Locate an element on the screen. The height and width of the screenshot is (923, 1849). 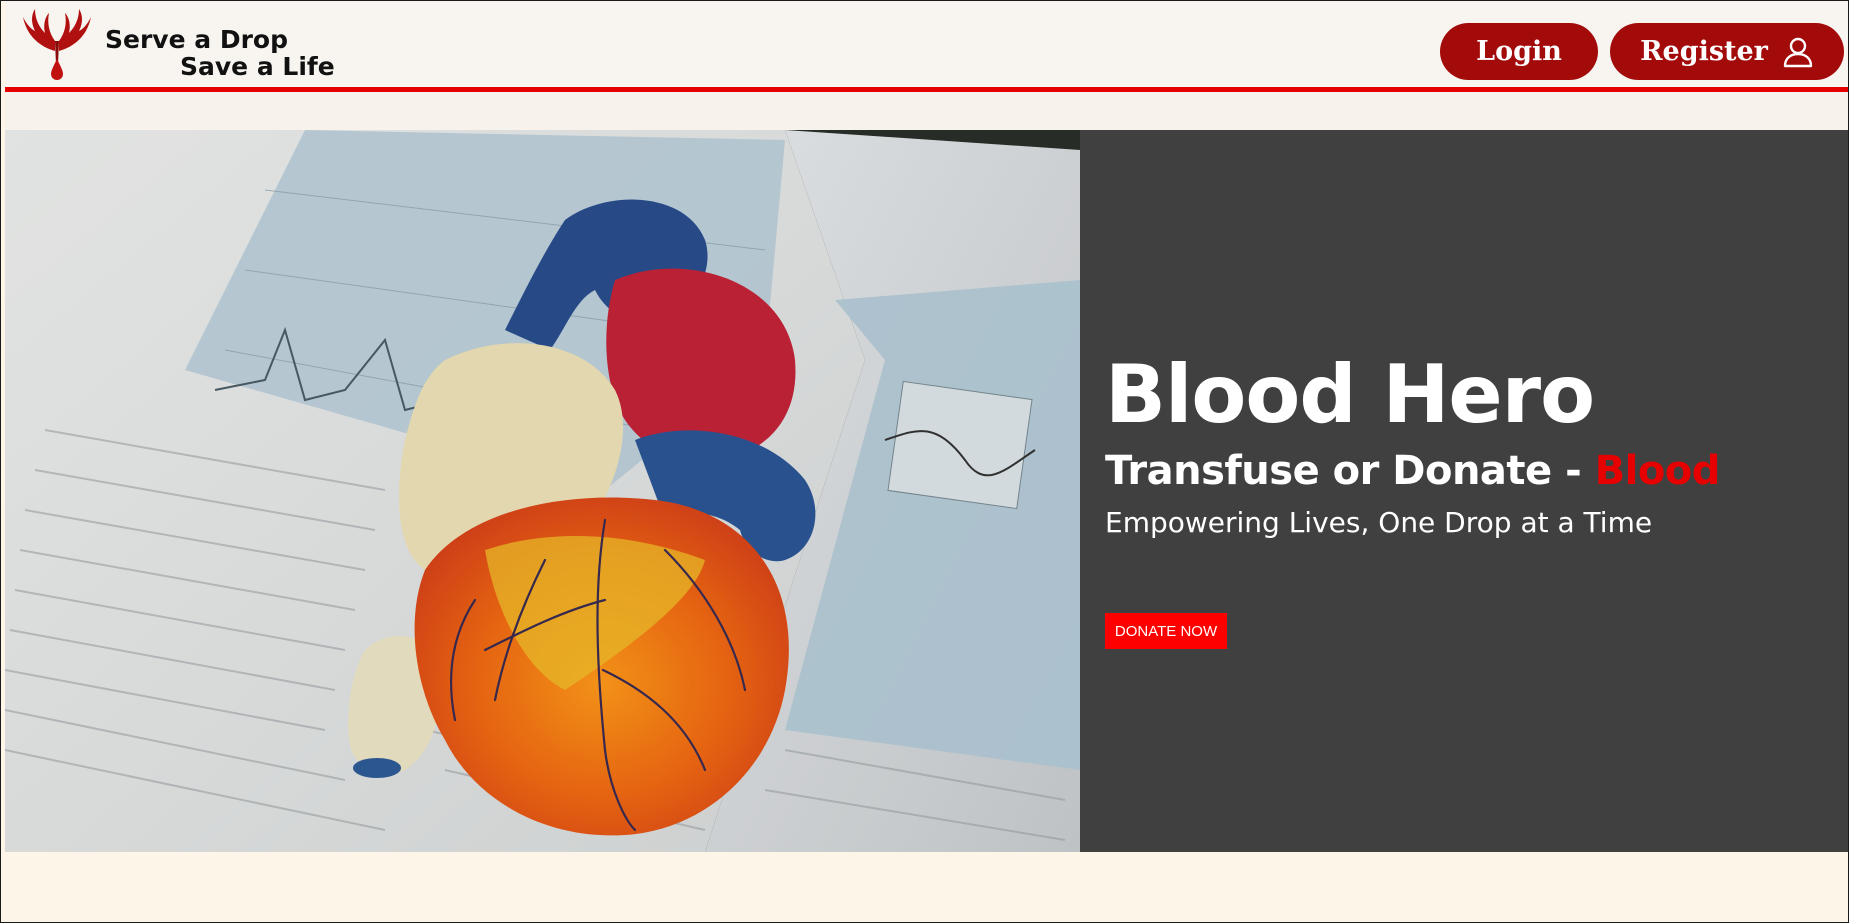
brand-logo: Serve a Drop Save a Life is located at coordinates (177, 44).